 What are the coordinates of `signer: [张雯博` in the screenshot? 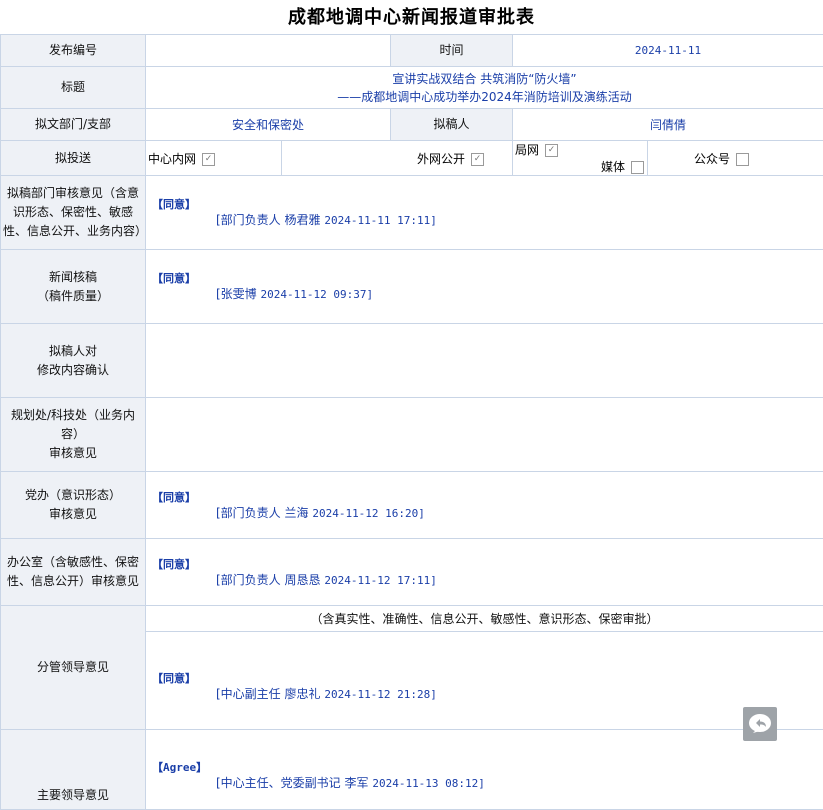 It's located at (236, 294).